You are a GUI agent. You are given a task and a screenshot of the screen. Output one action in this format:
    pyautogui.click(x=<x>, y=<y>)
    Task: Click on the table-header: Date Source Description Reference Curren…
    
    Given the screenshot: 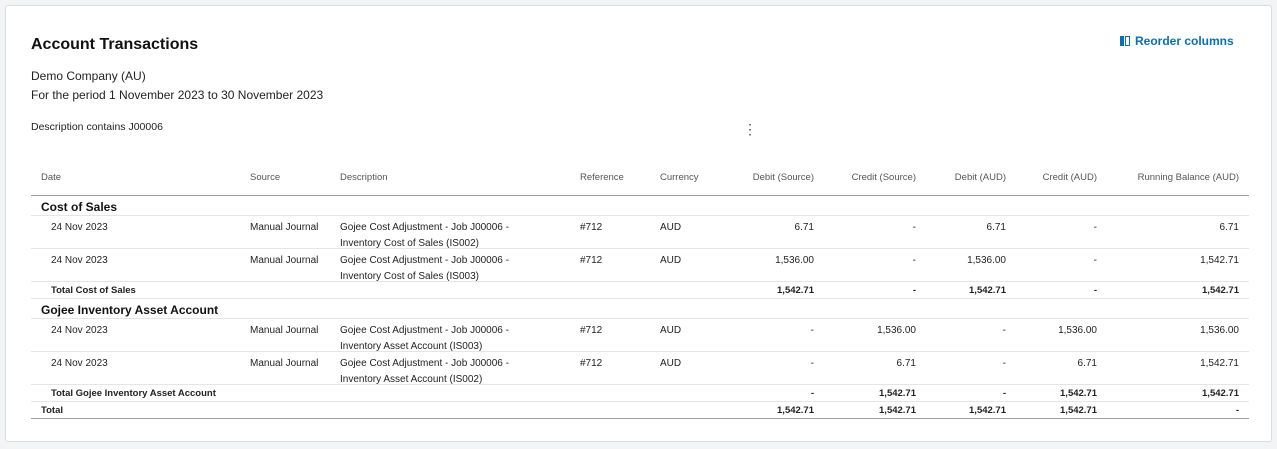 What is the action you would take?
    pyautogui.click(x=640, y=181)
    